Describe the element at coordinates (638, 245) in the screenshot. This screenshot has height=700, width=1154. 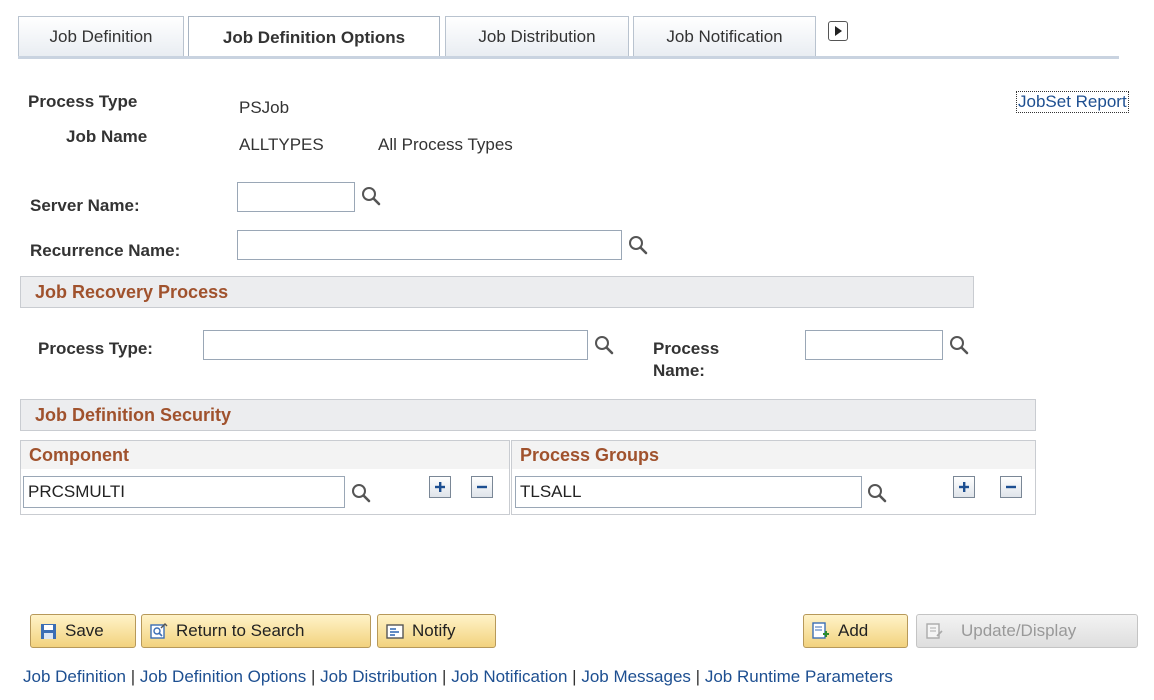
I see `recurrence-name-lookup-icon` at that location.